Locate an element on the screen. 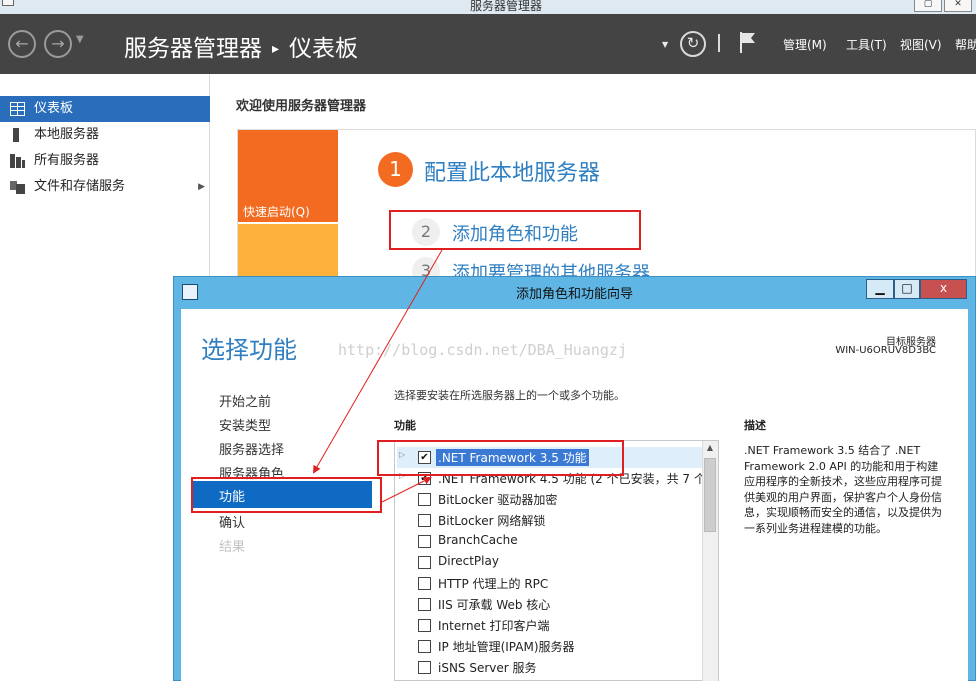 The image size is (976, 681). annotation-arrows is located at coordinates (378, 376).